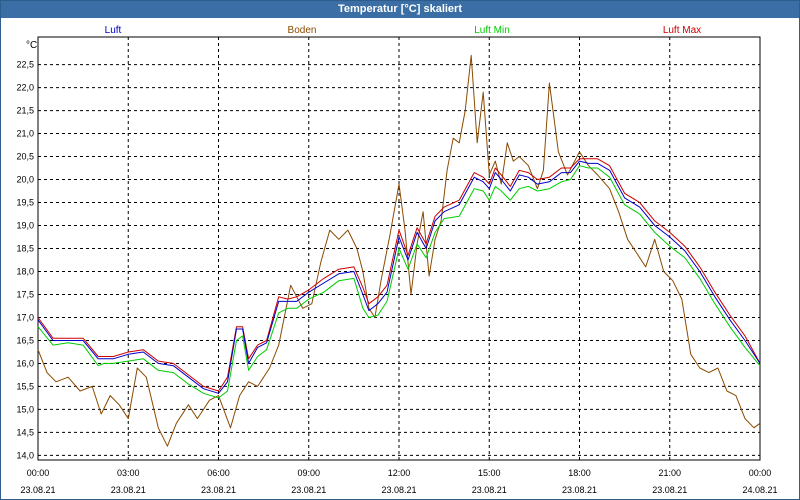 Image resolution: width=800 pixels, height=500 pixels. I want to click on y-tick-label: 20,5, so click(25, 157).